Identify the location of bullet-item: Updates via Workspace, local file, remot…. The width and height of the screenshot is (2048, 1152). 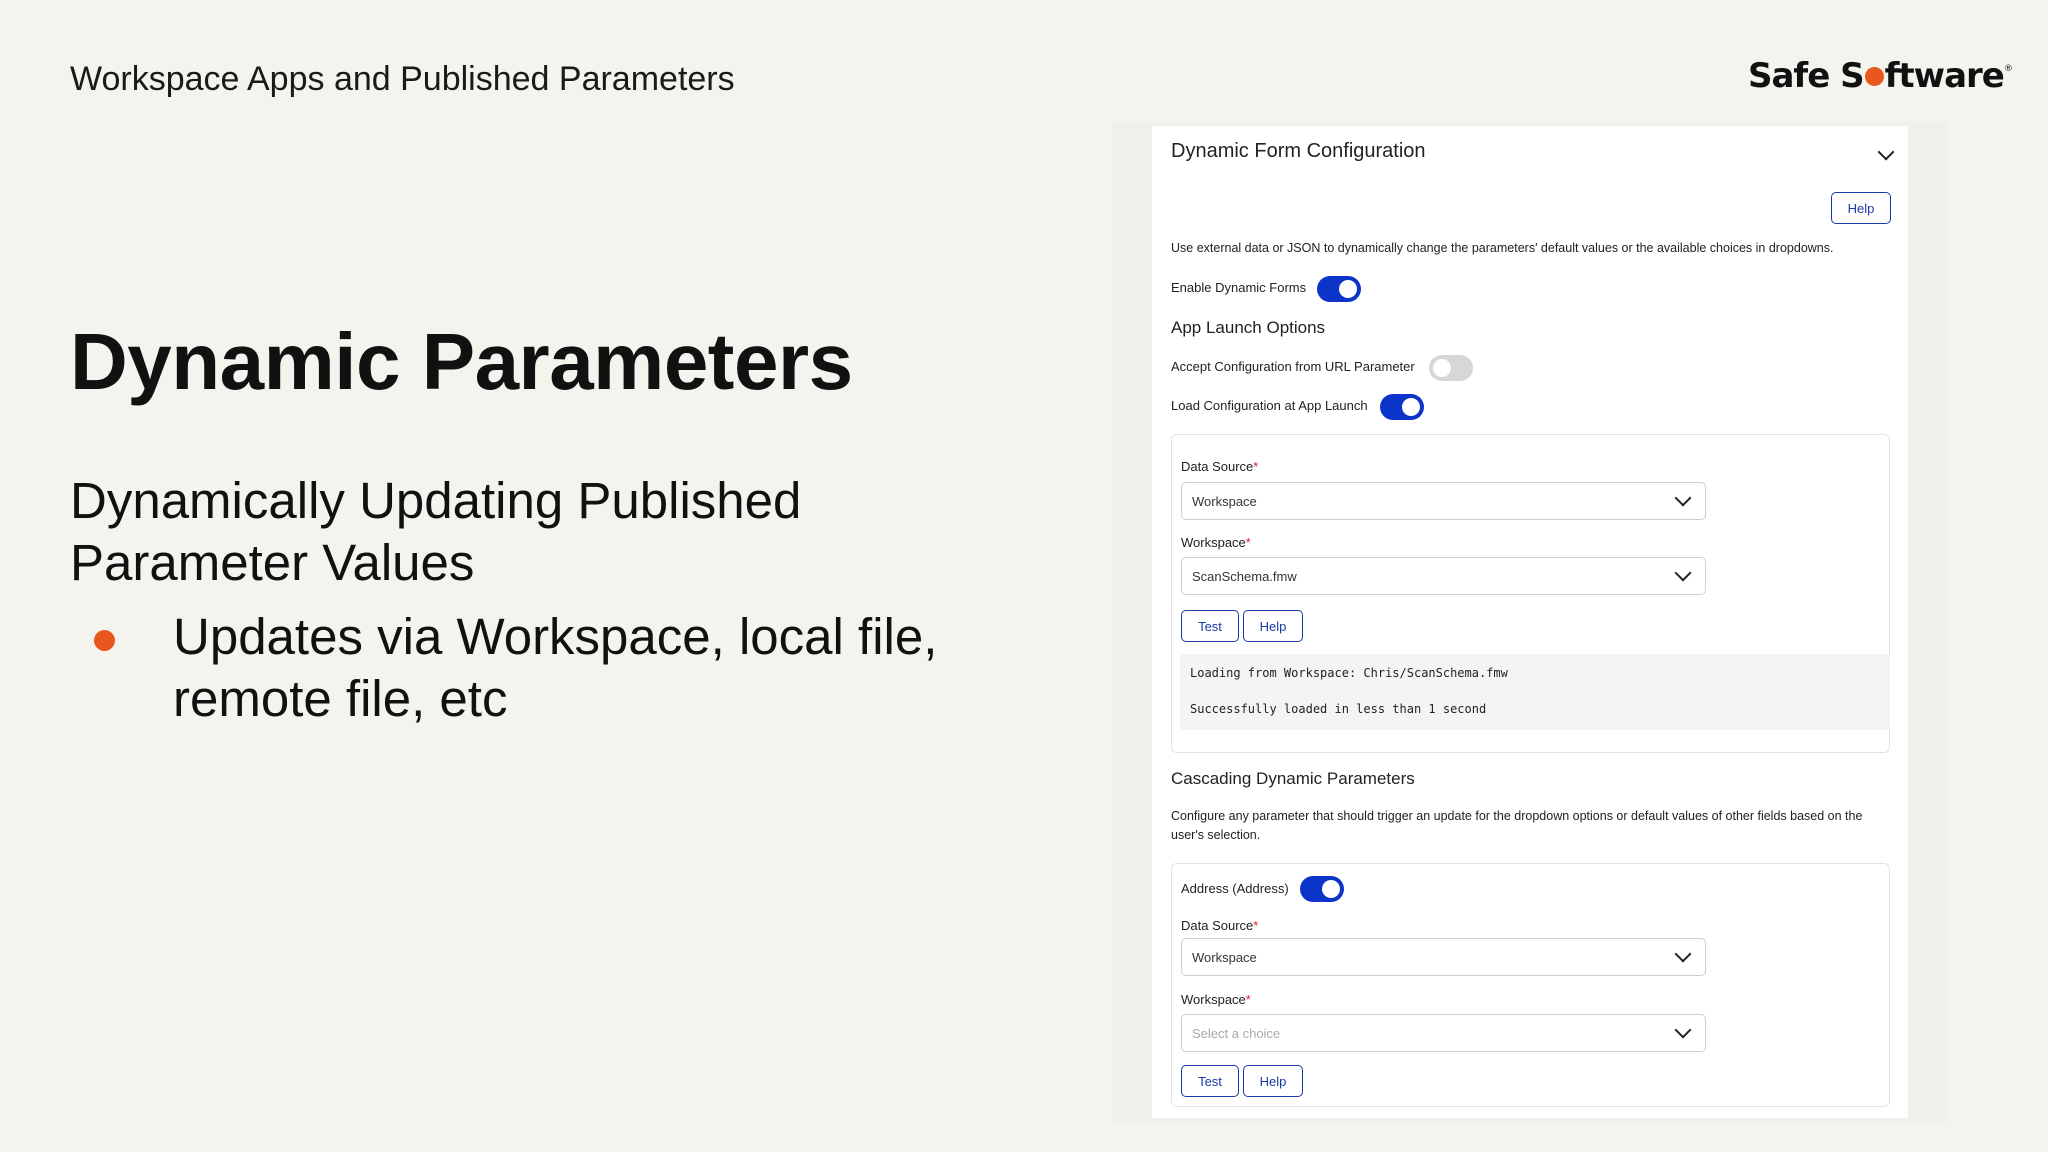
(510, 668).